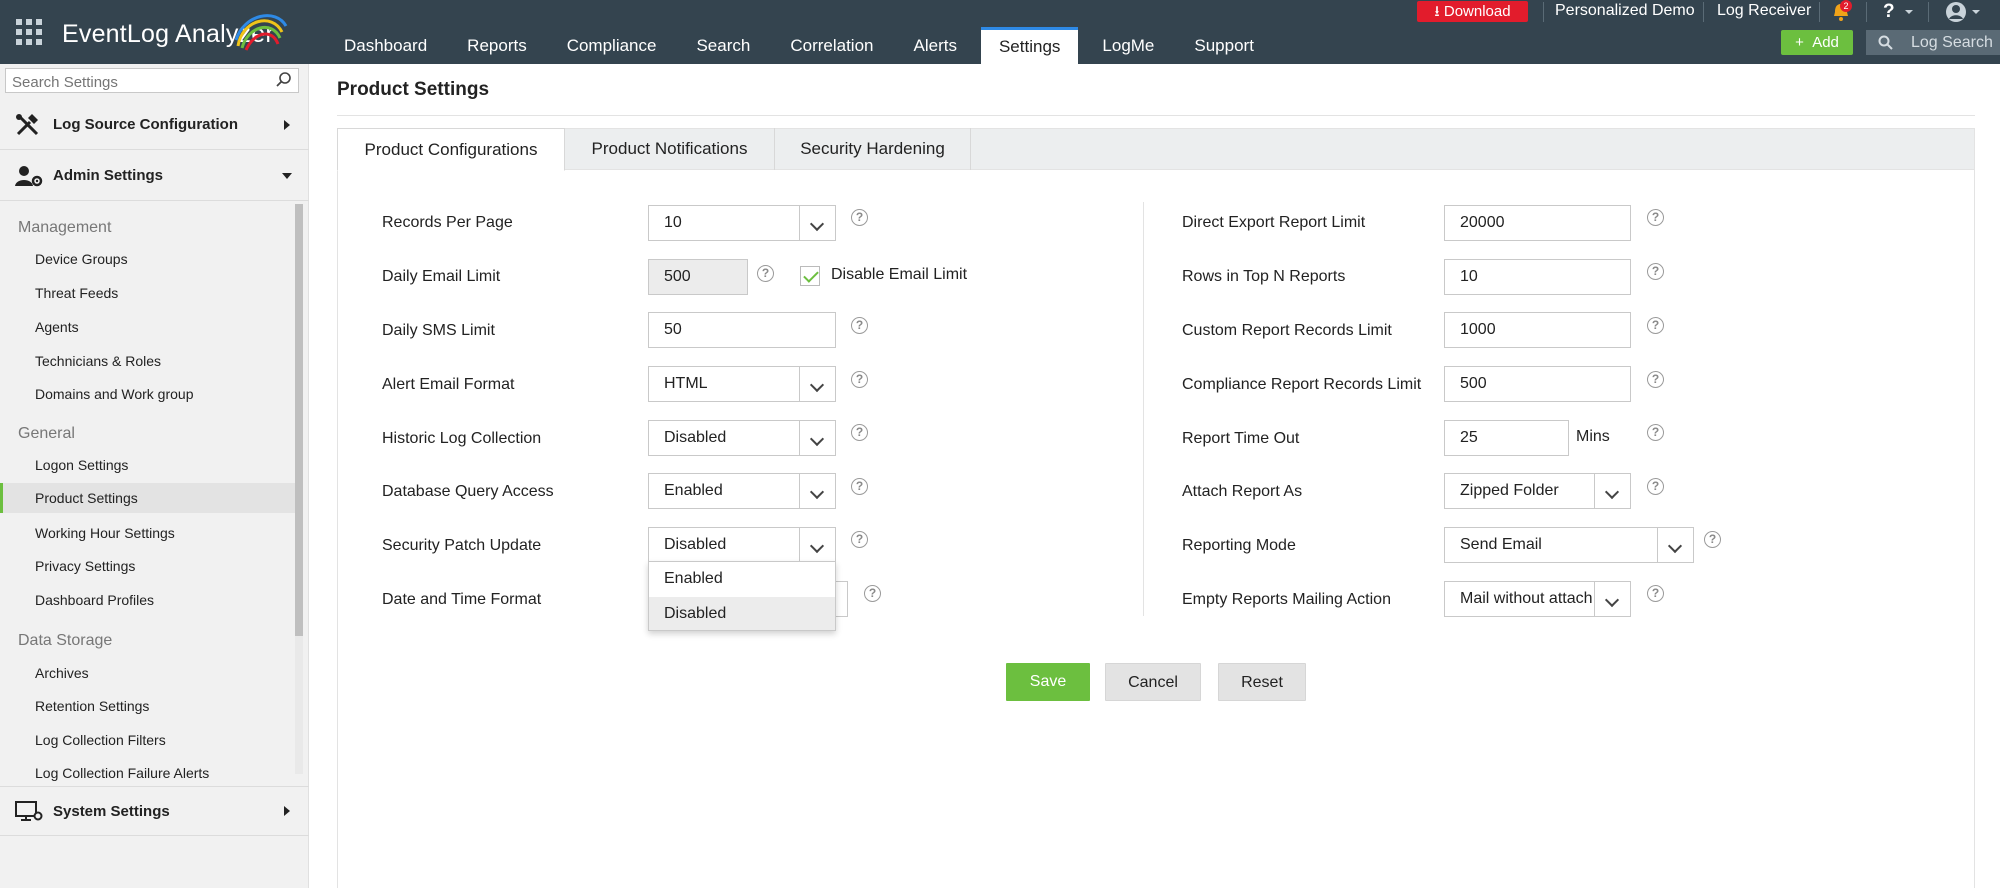 This screenshot has width=2000, height=888. Describe the element at coordinates (612, 45) in the screenshot. I see `nav-tab-compliance: Compliance` at that location.